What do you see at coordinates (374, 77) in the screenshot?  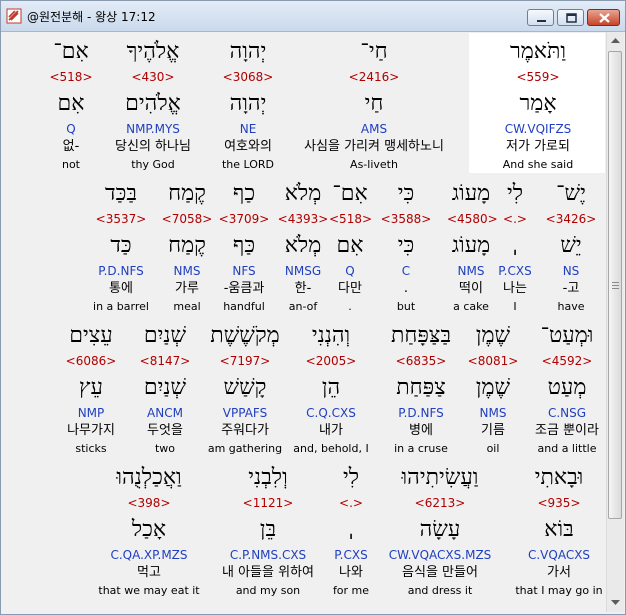 I see `word-strong: <2416>` at bounding box center [374, 77].